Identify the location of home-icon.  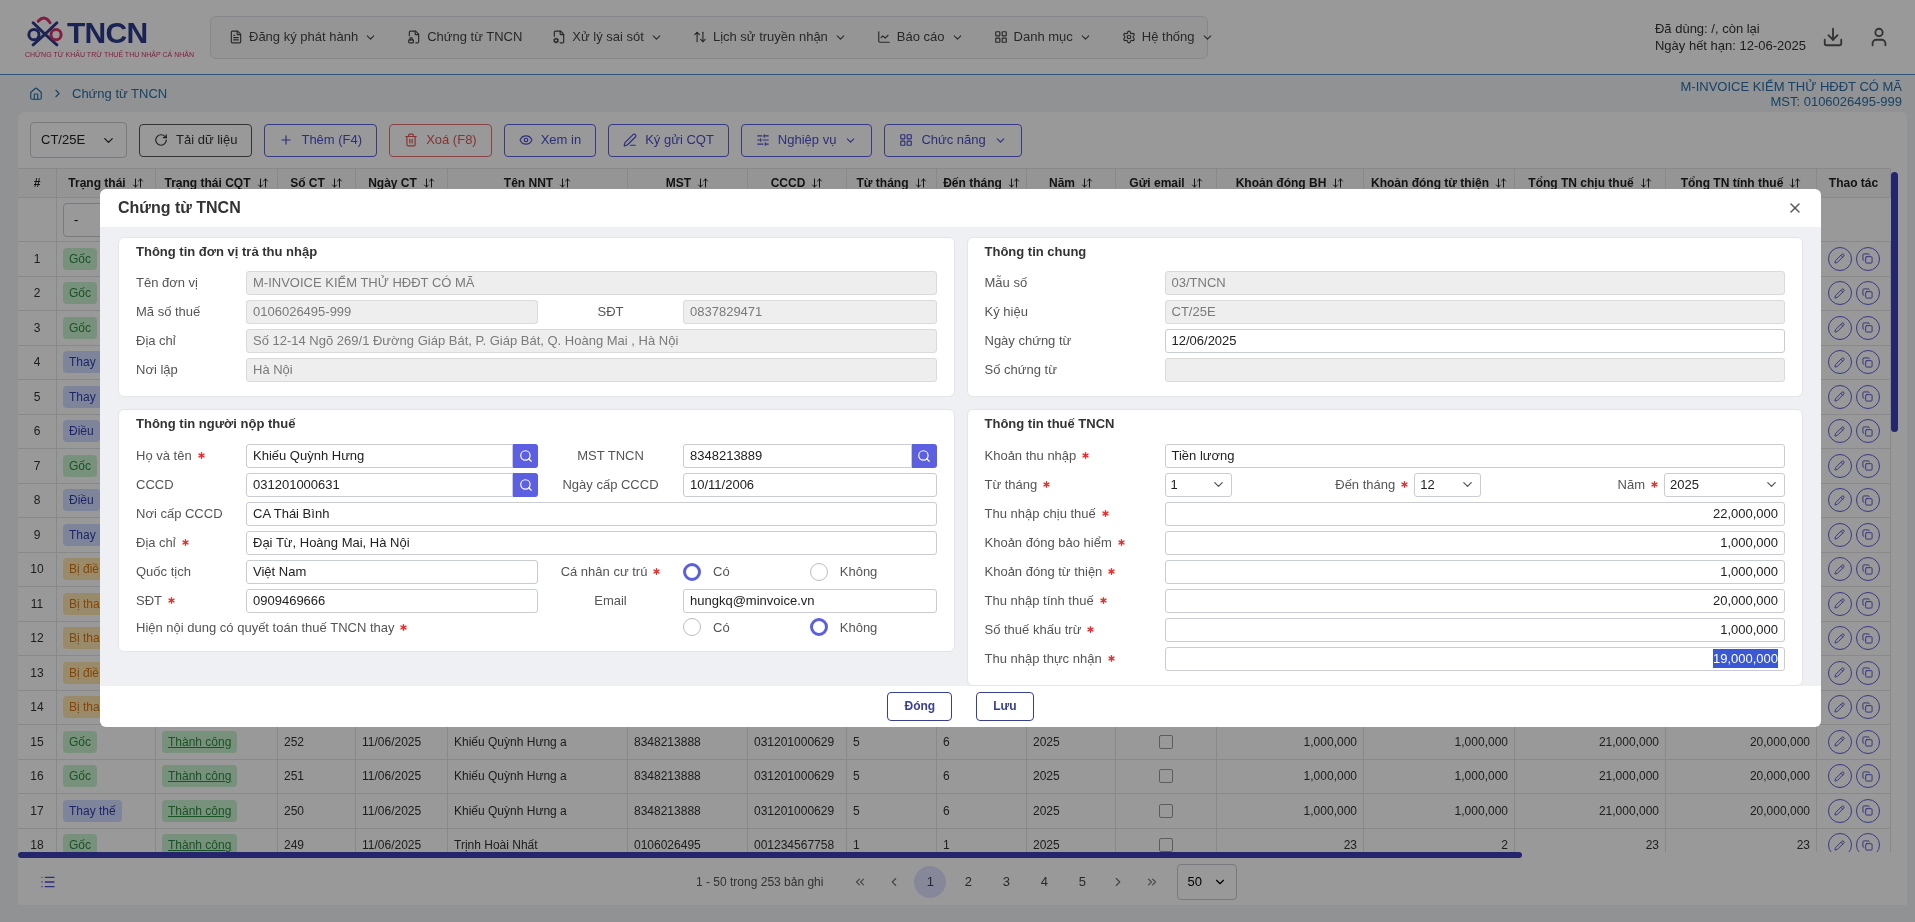
(36, 93).